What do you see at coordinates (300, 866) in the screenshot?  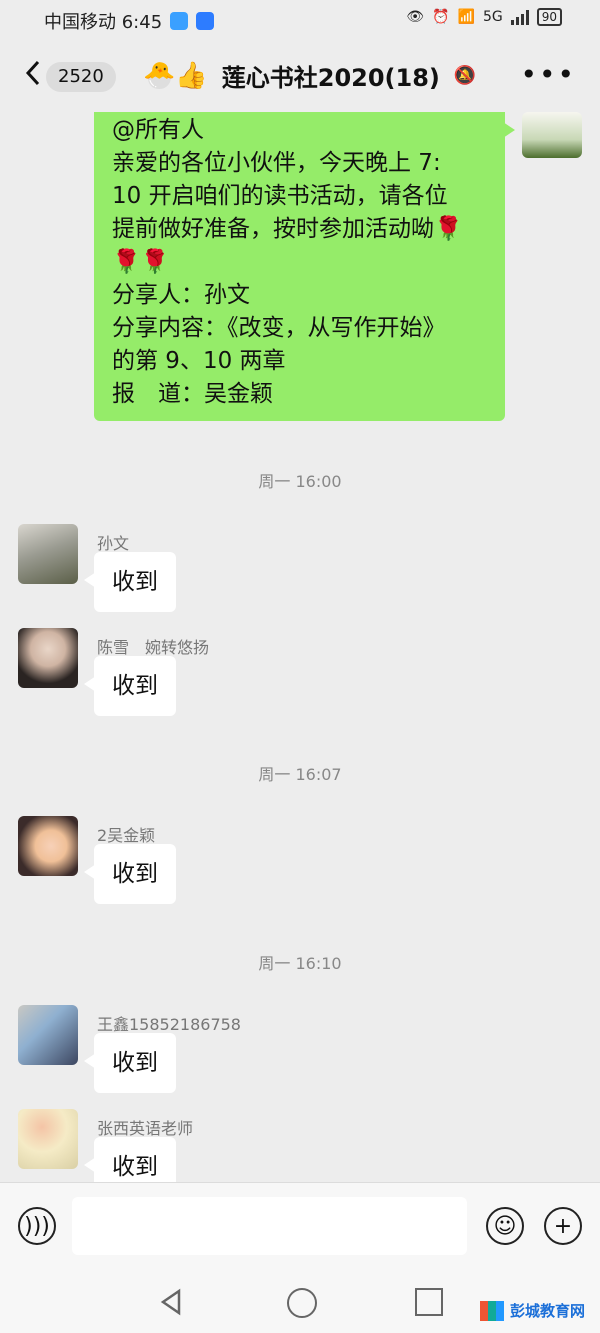 I see `message-row: 2吴金颖 收到` at bounding box center [300, 866].